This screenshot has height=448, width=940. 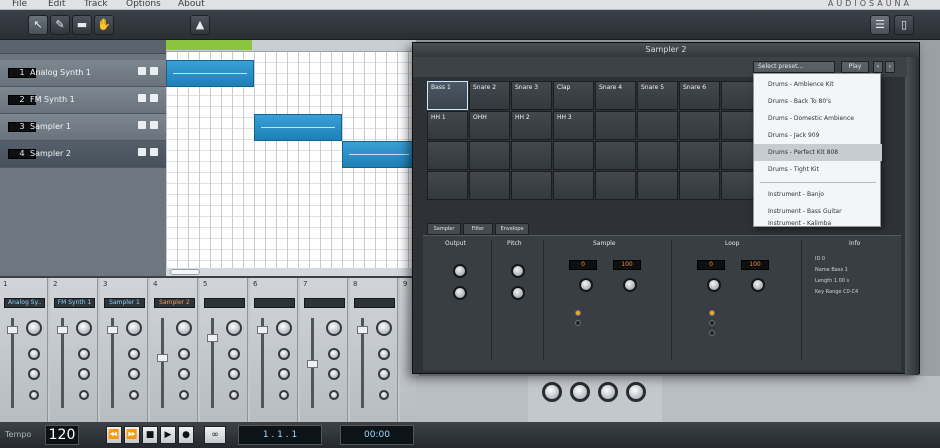 I want to click on pad: Clap, so click(x=573, y=95).